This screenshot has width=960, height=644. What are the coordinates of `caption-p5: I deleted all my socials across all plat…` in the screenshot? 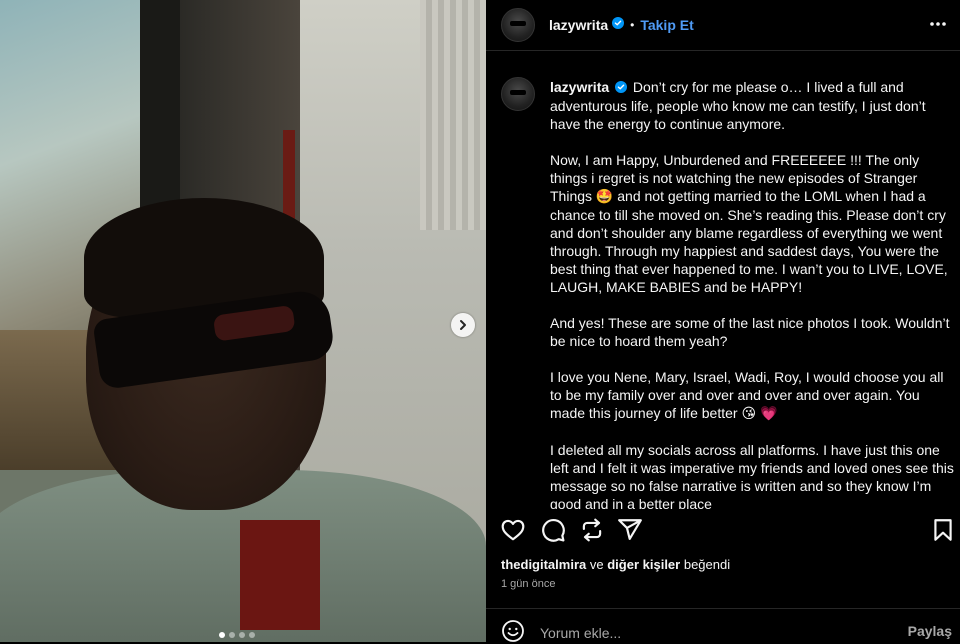 It's located at (752, 475).